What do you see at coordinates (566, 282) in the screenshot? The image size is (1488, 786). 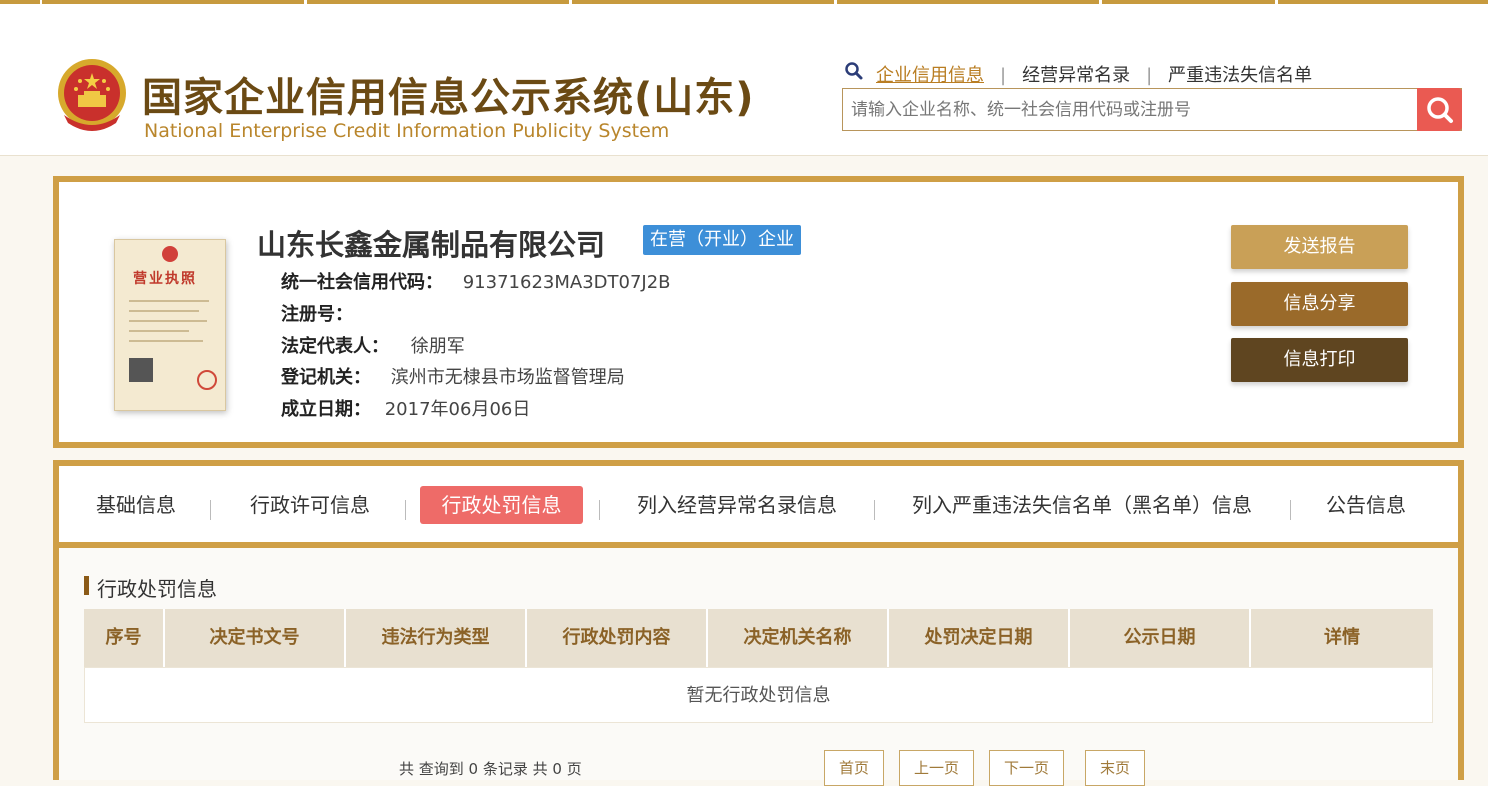 I see `info-value: 91371623MA3DT07J2B` at bounding box center [566, 282].